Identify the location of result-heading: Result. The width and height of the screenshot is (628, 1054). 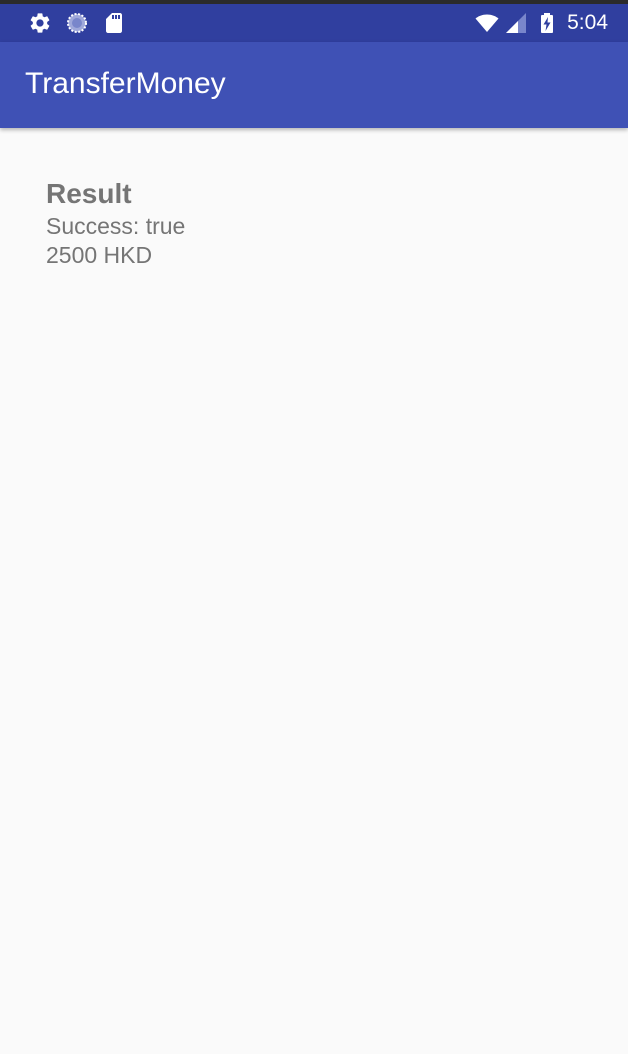
(89, 193).